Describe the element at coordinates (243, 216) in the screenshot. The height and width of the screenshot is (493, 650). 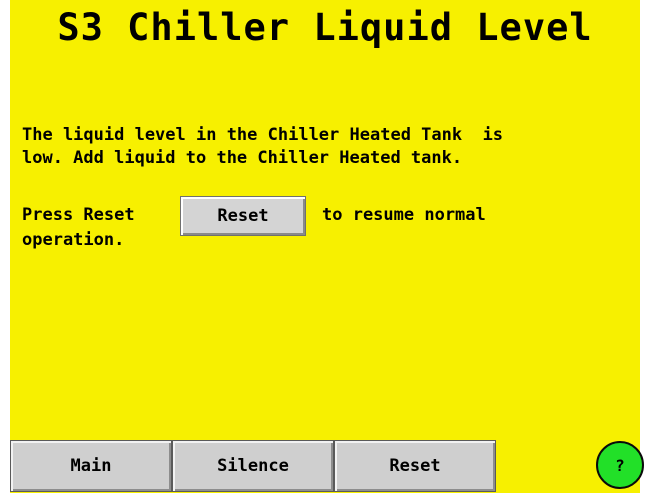
I see `inline-reset-button: Reset` at that location.